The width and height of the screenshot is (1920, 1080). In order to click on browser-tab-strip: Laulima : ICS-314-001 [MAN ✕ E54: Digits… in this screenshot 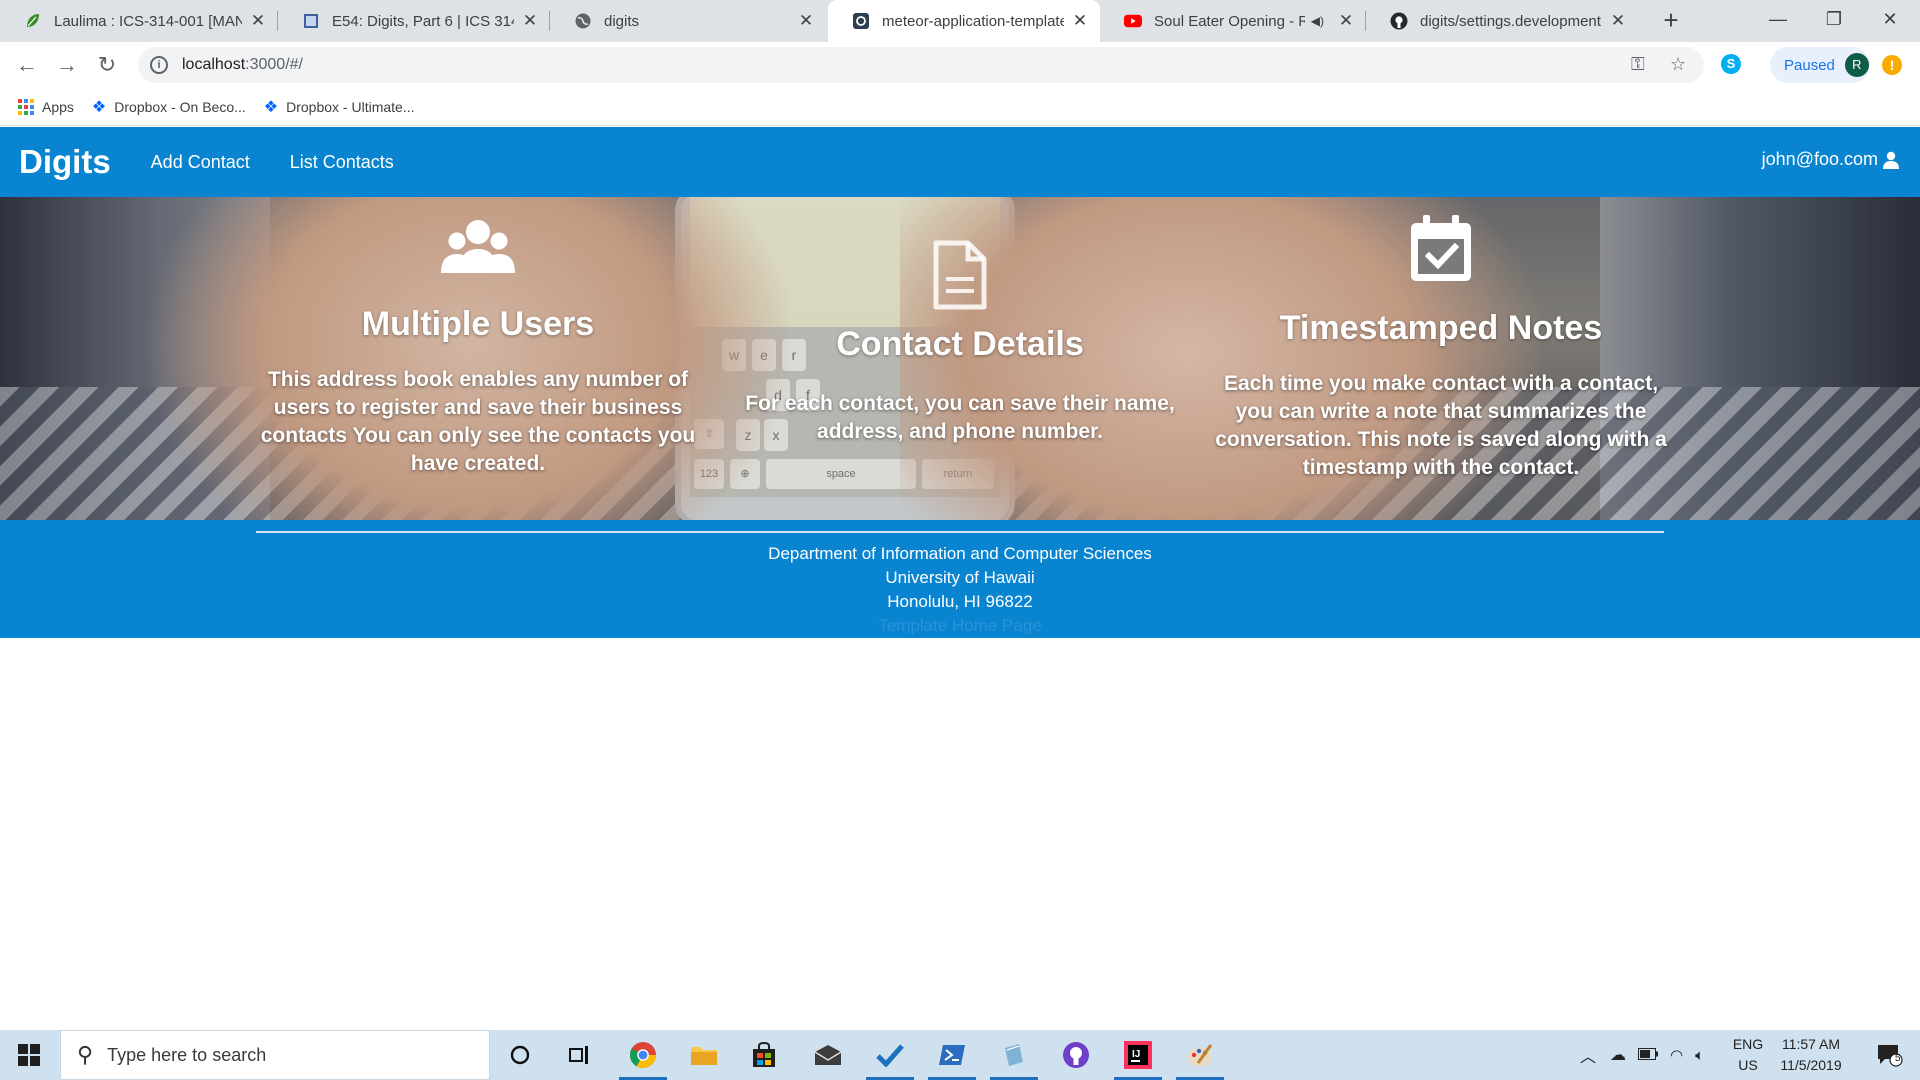, I will do `click(960, 21)`.